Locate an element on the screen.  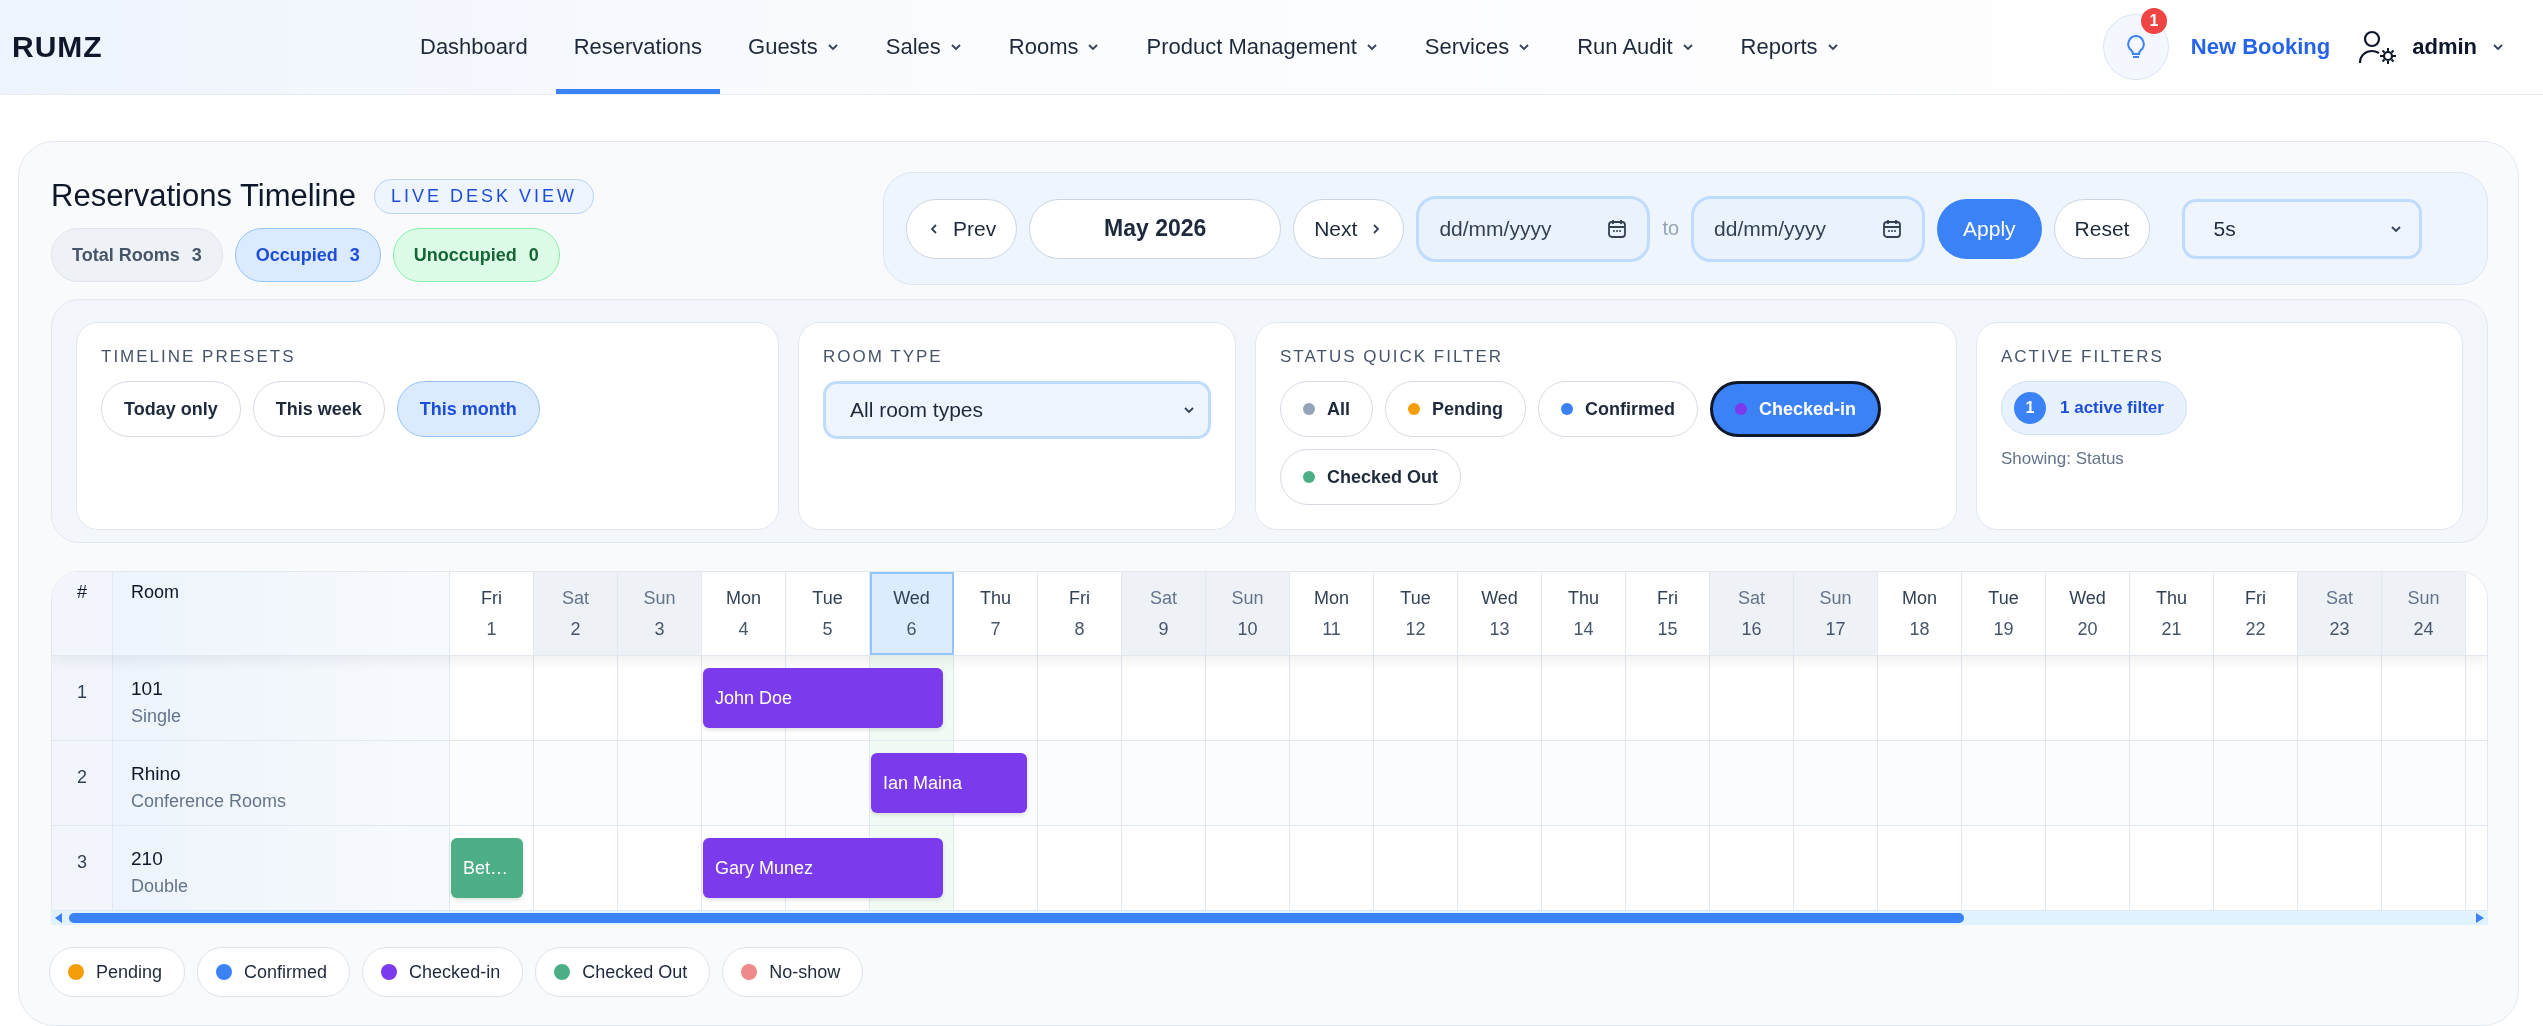
row-number: 2 is located at coordinates (82, 783).